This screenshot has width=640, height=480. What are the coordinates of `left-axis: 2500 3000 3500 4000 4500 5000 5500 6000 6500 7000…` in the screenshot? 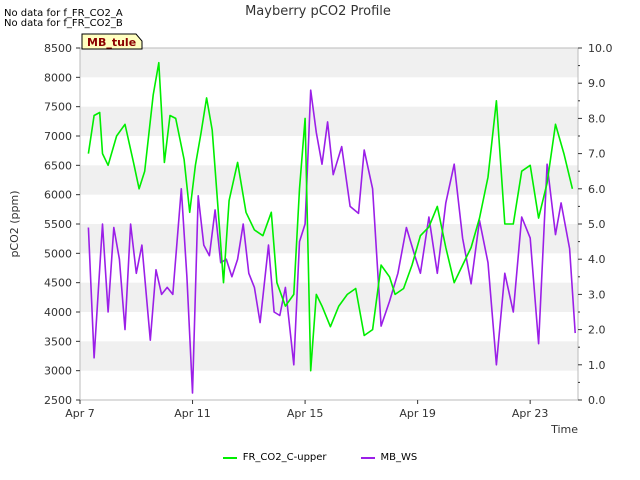 It's located at (62, 224).